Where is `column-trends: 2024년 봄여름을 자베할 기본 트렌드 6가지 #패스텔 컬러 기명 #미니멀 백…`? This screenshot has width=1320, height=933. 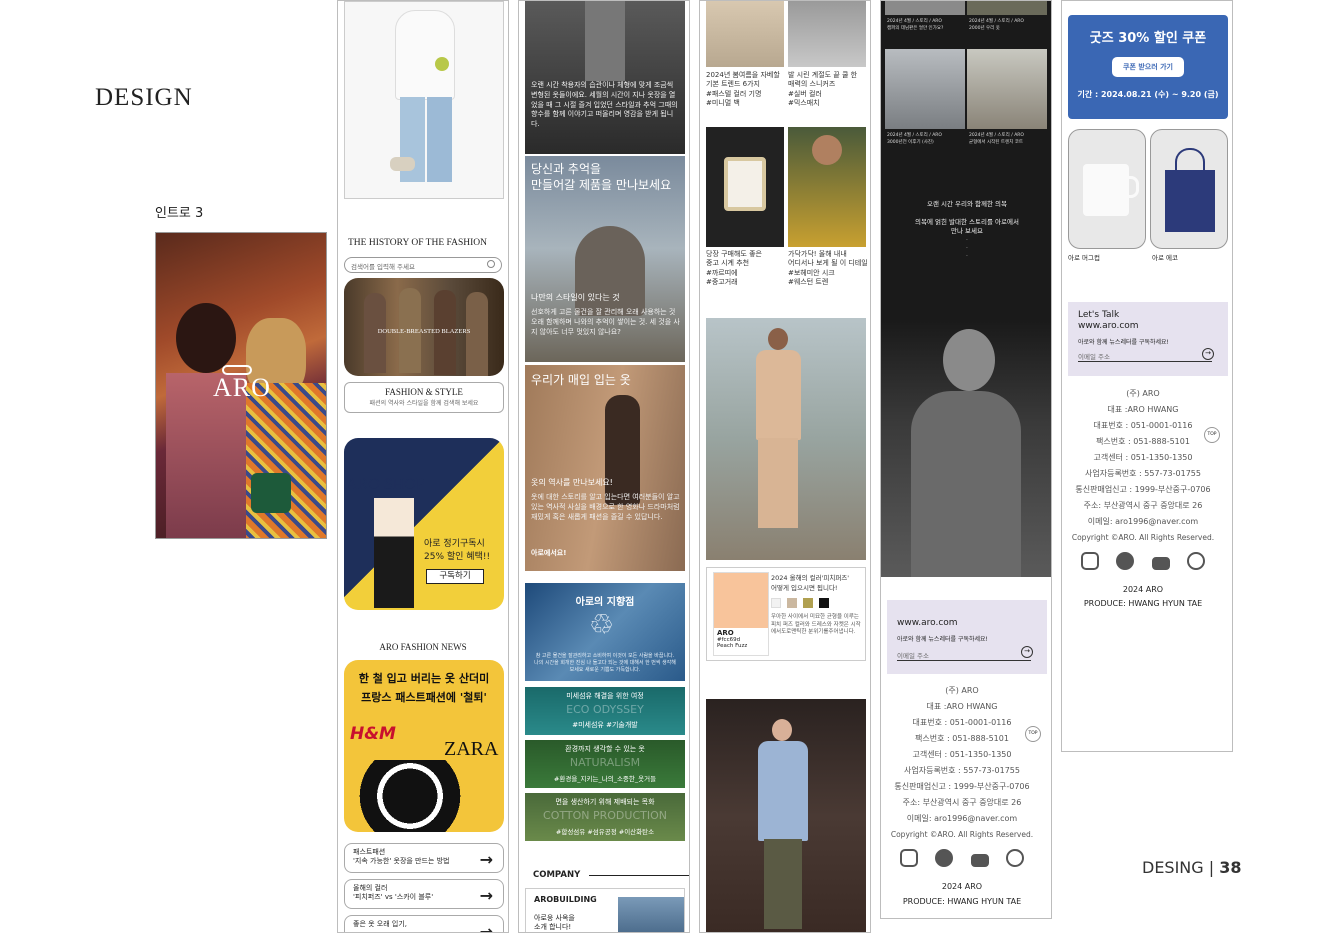 column-trends: 2024년 봄여름을 자베할 기본 트렌드 6가지 #패스텔 컬러 기명 #미니멀 백… is located at coordinates (785, 466).